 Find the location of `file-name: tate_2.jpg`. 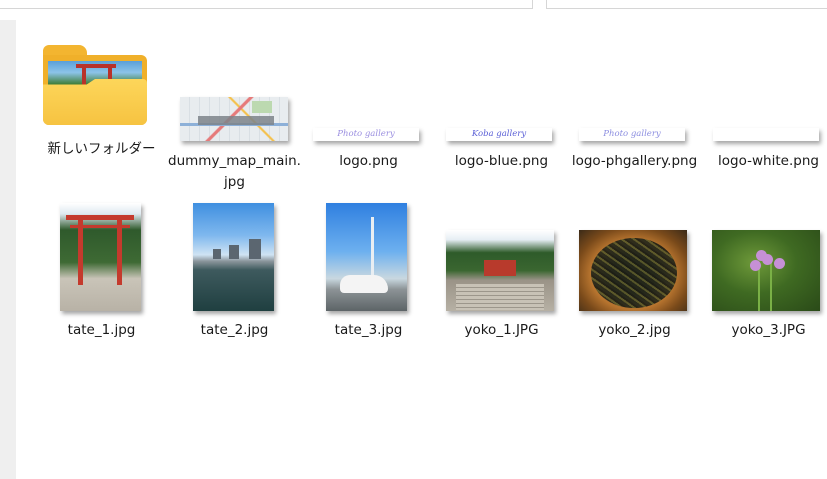

file-name: tate_2.jpg is located at coordinates (234, 330).